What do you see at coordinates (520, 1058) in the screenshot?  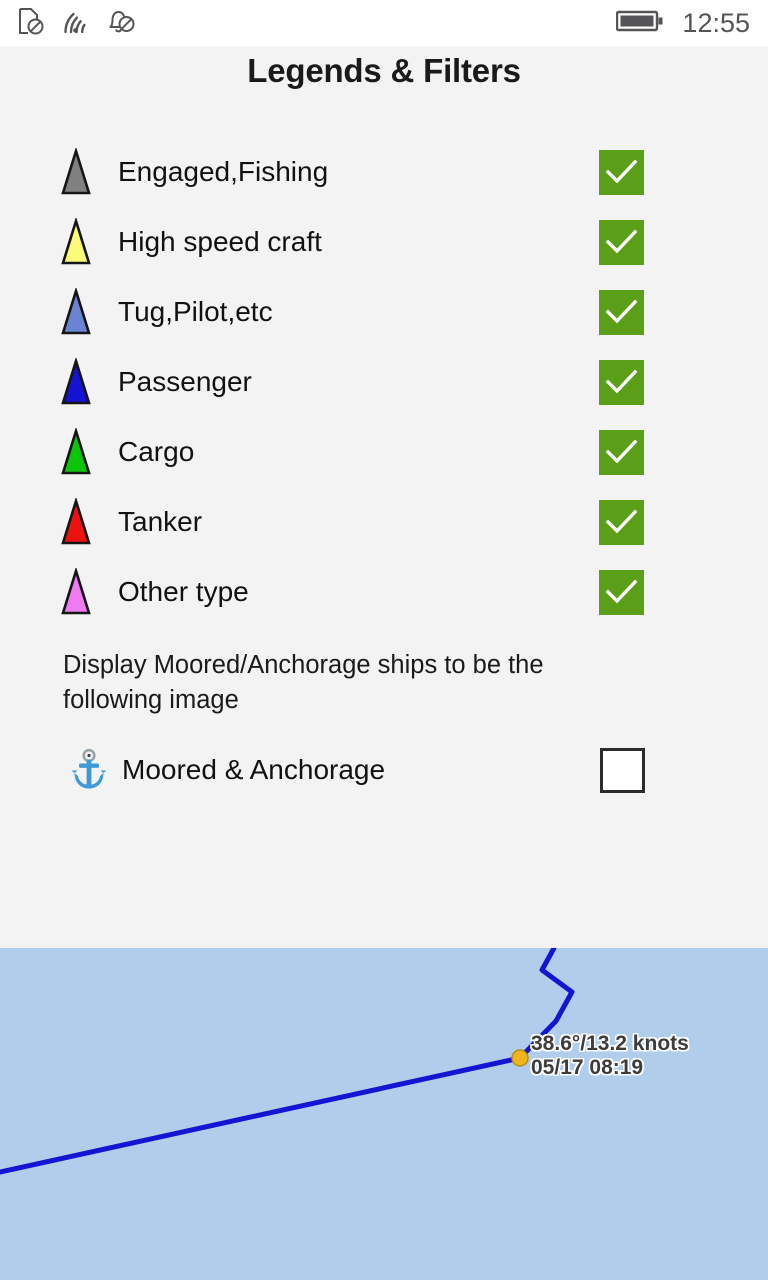 I see `track-waypoint-dot` at bounding box center [520, 1058].